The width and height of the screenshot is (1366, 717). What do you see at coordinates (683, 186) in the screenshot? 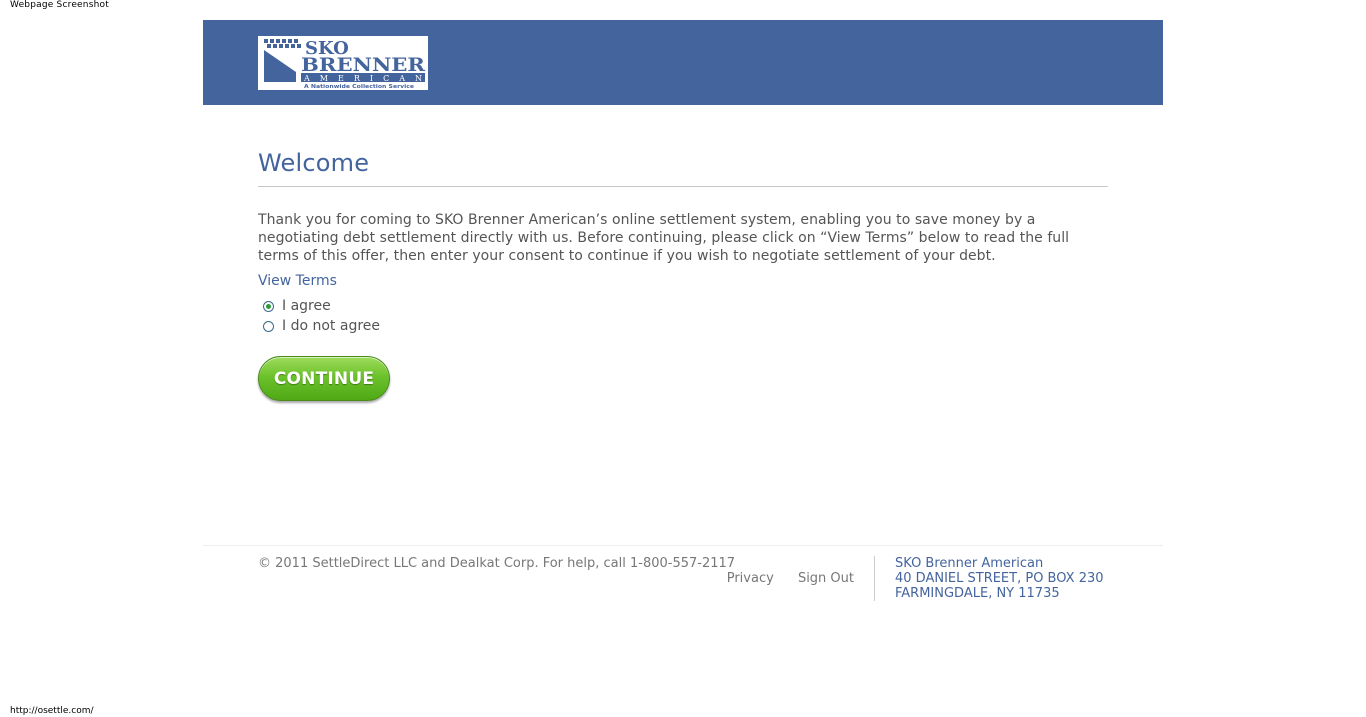
I see `title-divider` at bounding box center [683, 186].